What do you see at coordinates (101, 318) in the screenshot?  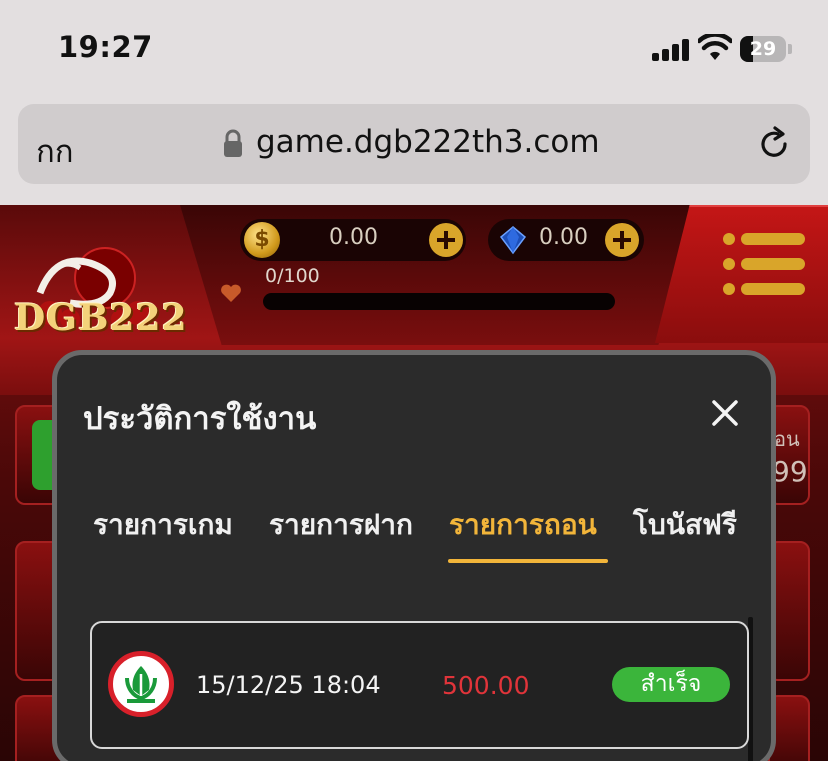 I see `logo-text: DGB222` at bounding box center [101, 318].